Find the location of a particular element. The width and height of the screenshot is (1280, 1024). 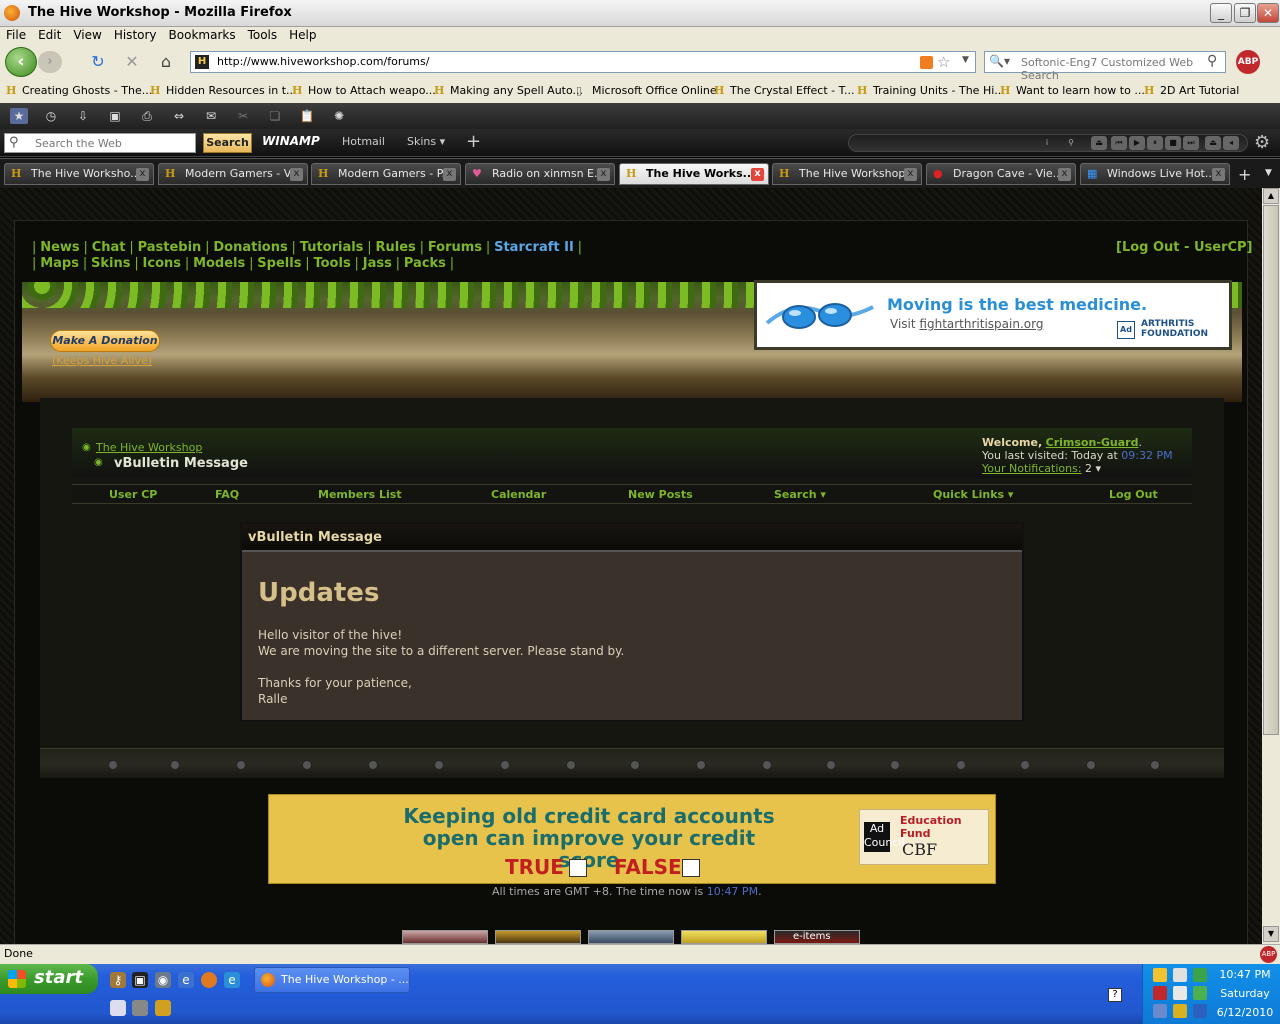

nav-faq: FAQ is located at coordinates (227, 494).